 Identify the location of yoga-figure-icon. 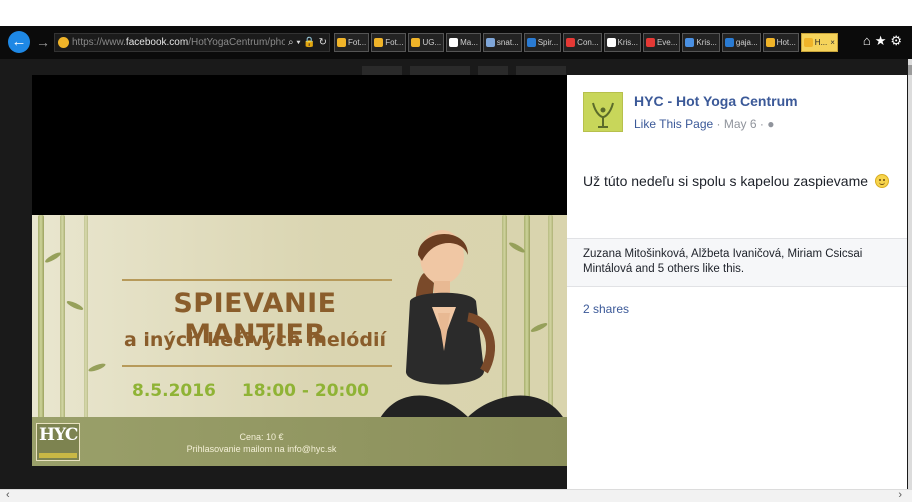
(603, 115).